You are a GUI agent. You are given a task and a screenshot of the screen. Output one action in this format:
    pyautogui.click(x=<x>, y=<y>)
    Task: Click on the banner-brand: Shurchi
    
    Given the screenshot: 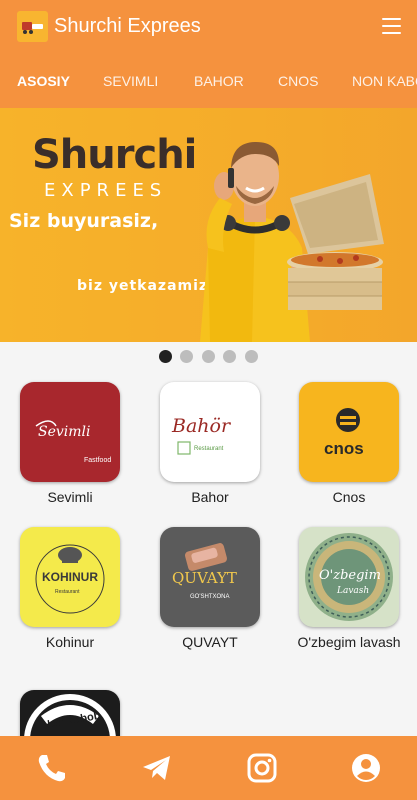 What is the action you would take?
    pyautogui.click(x=114, y=155)
    